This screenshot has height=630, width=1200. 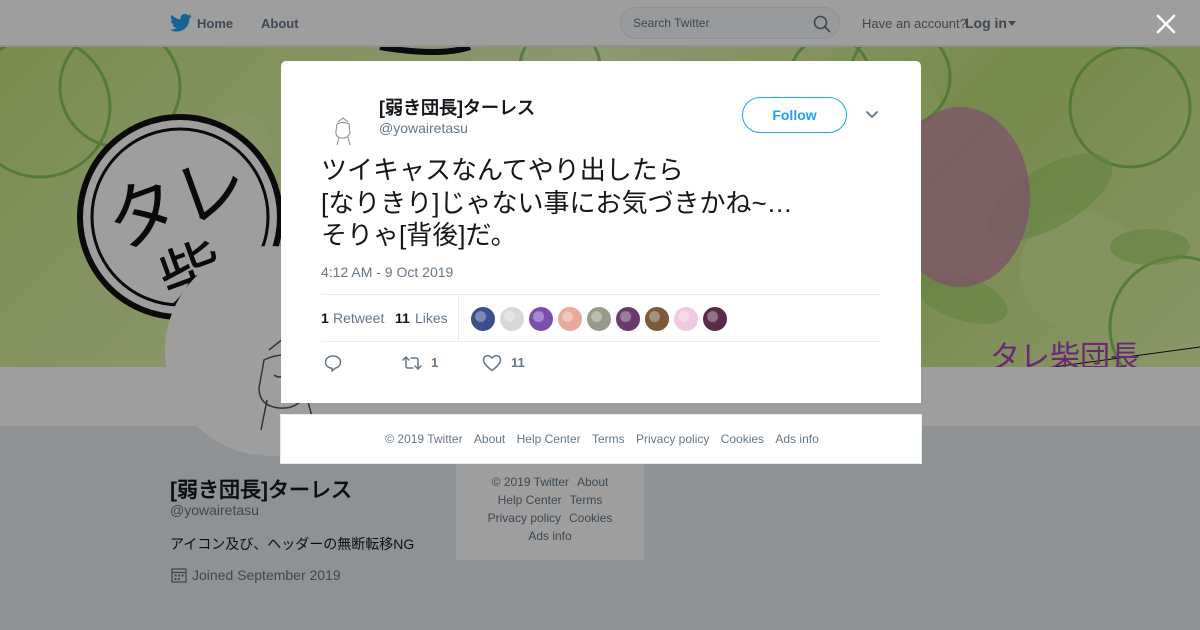 What do you see at coordinates (742, 439) in the screenshot?
I see `footer-cookies-link: Cookies` at bounding box center [742, 439].